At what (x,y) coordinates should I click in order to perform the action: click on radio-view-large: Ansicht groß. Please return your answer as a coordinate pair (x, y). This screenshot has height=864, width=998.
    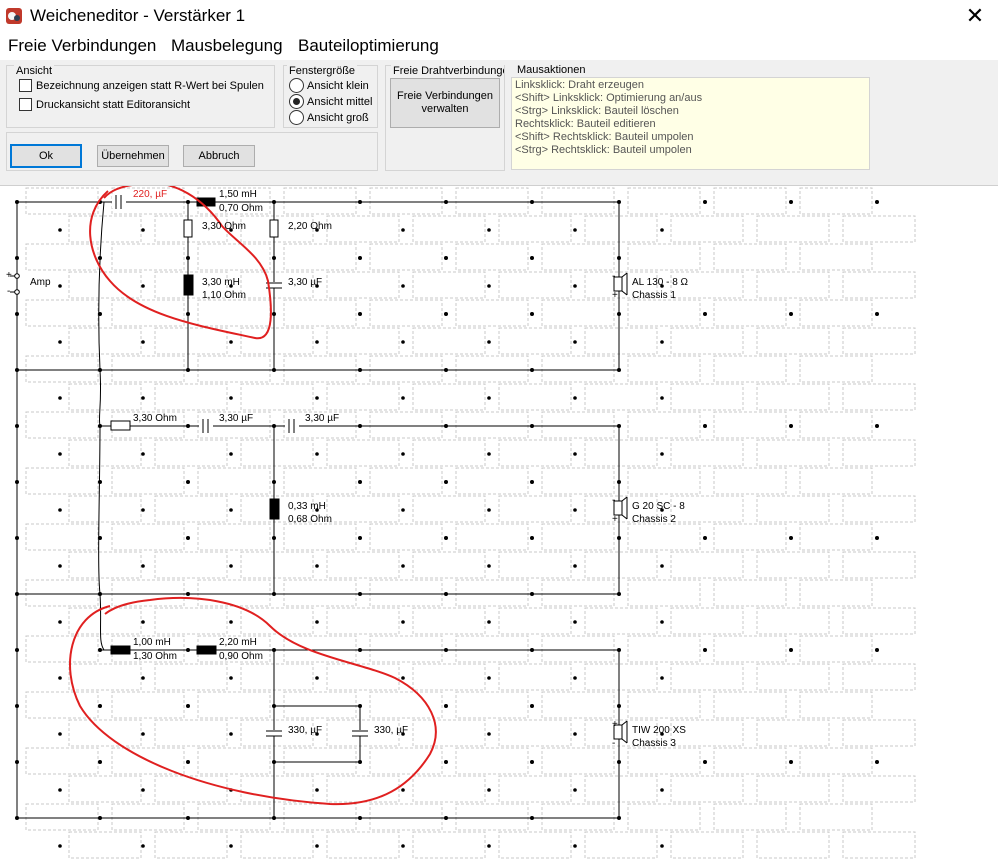
    Looking at the image, I should click on (329, 117).